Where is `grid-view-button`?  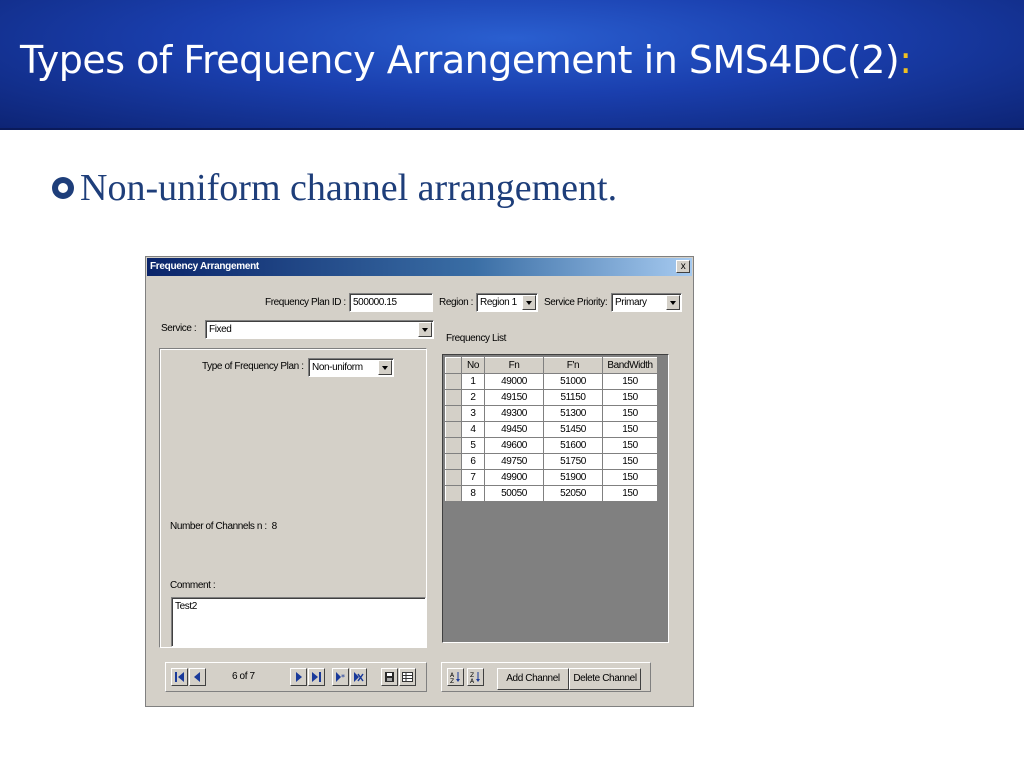
grid-view-button is located at coordinates (407, 677).